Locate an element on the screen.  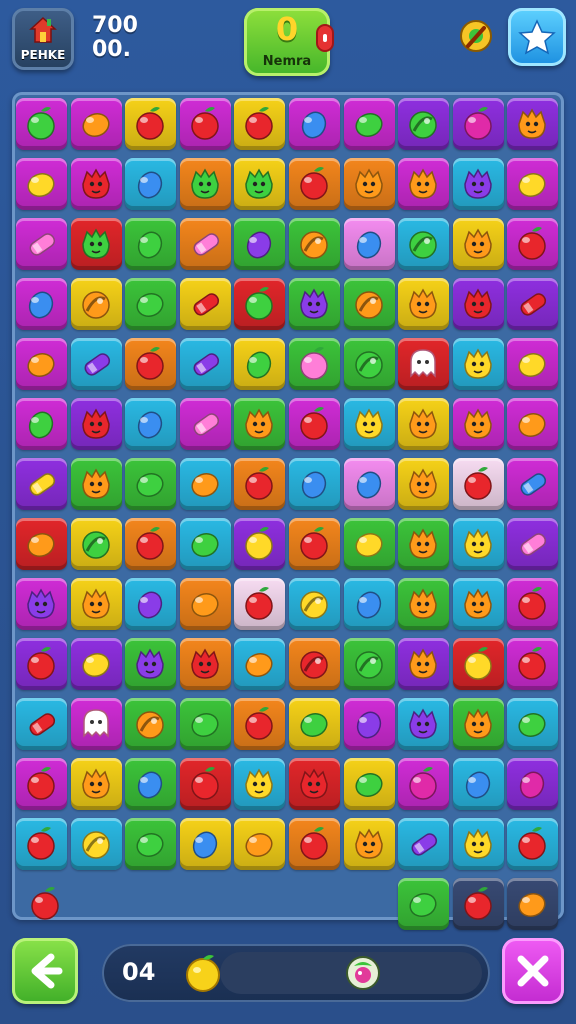
game-logo: PEHKE is located at coordinates (43, 39).